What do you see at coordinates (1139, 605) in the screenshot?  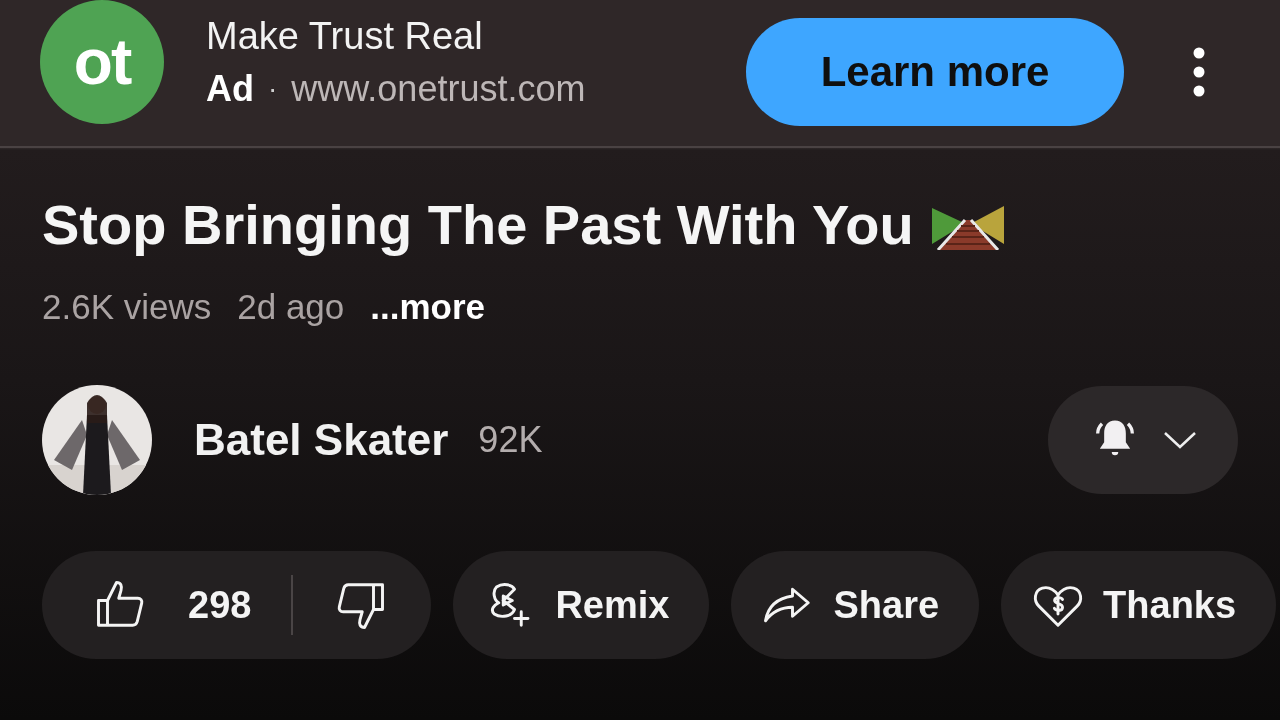 I see `thanks-button: Thanks` at bounding box center [1139, 605].